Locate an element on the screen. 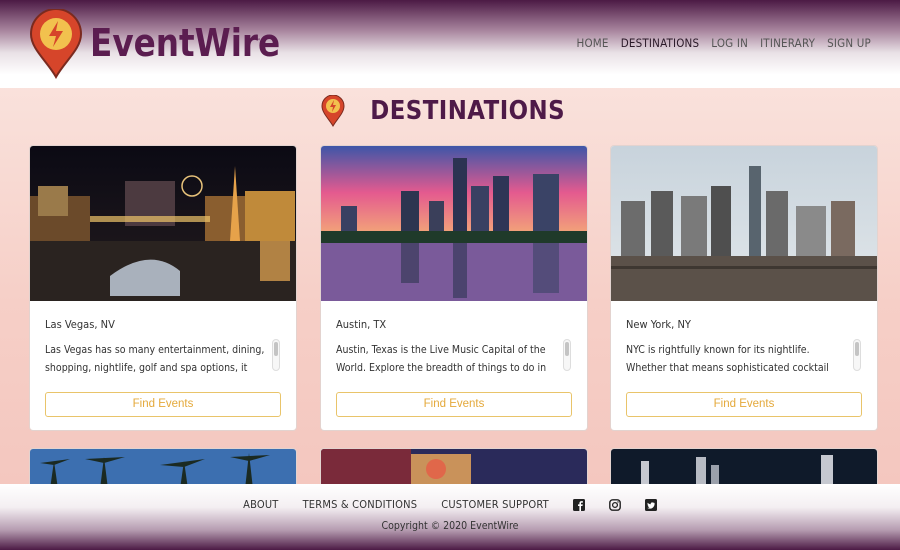 Image resolution: width=900 pixels, height=550 pixels. footer-link-about: ABOUT is located at coordinates (260, 504).